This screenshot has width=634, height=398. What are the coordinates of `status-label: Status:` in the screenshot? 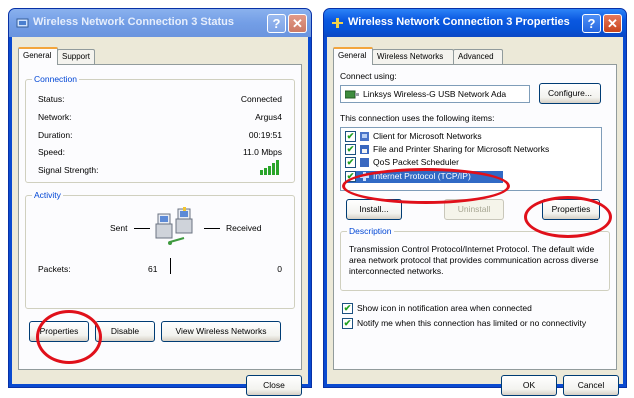 It's located at (51, 99).